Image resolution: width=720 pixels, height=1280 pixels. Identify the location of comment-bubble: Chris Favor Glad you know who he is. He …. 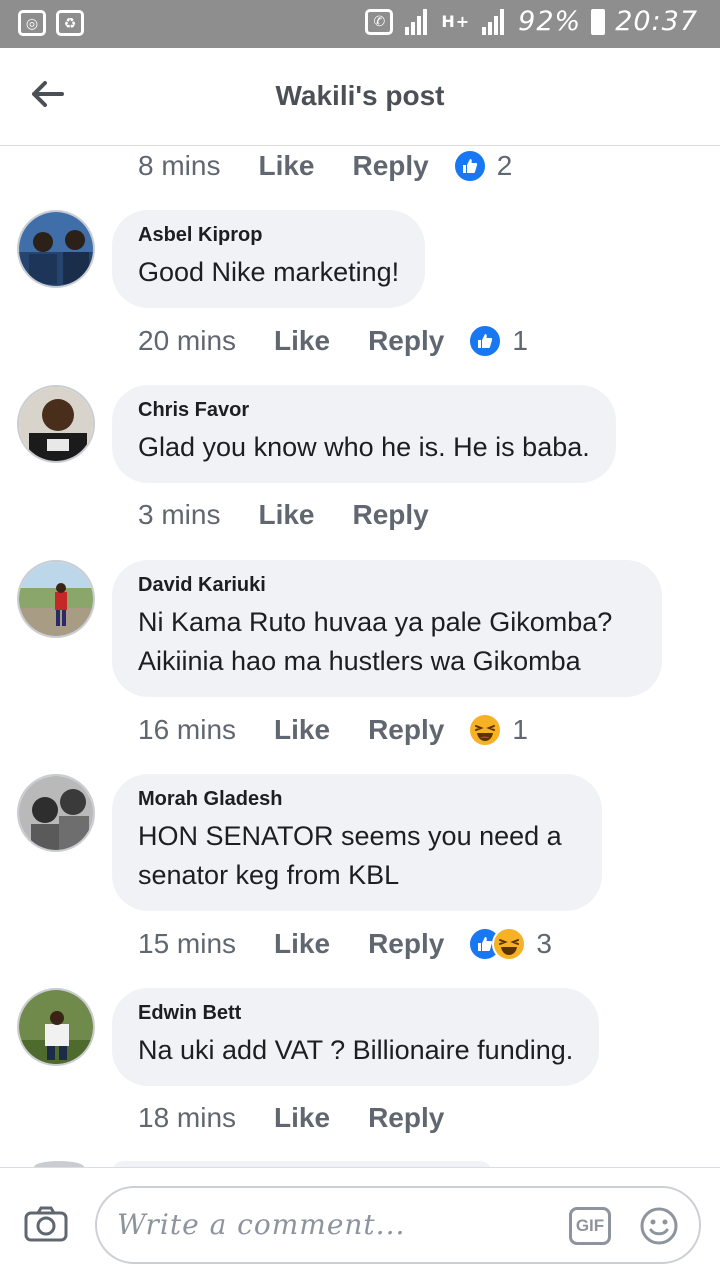
(364, 434).